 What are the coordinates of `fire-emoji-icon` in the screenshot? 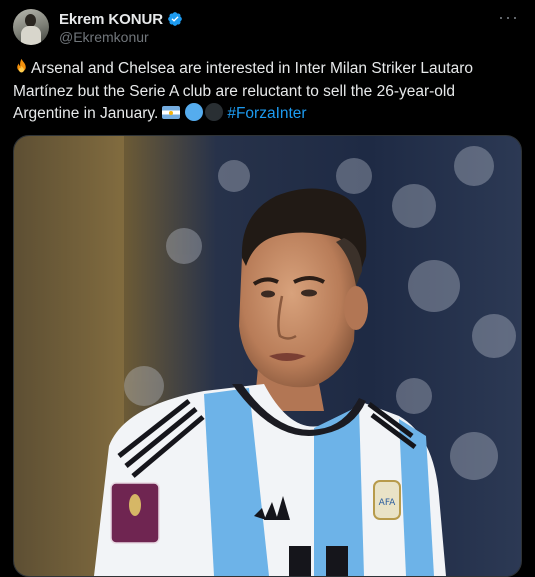 It's located at (21, 65).